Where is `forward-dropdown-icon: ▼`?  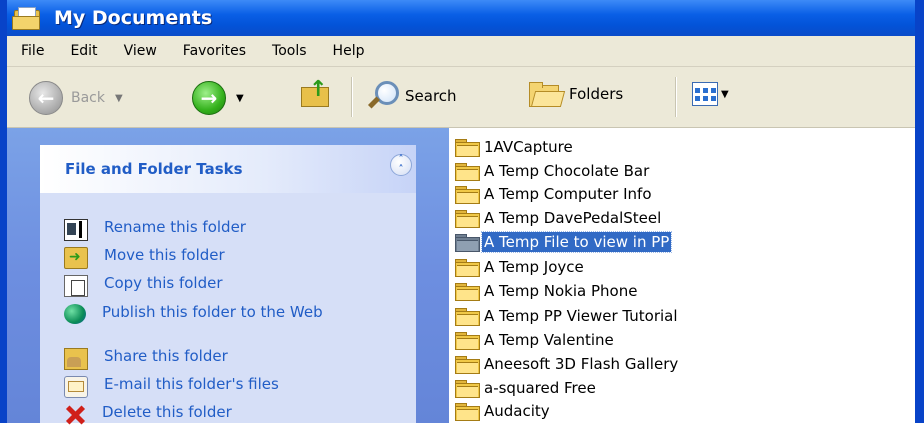
forward-dropdown-icon: ▼ is located at coordinates (240, 98).